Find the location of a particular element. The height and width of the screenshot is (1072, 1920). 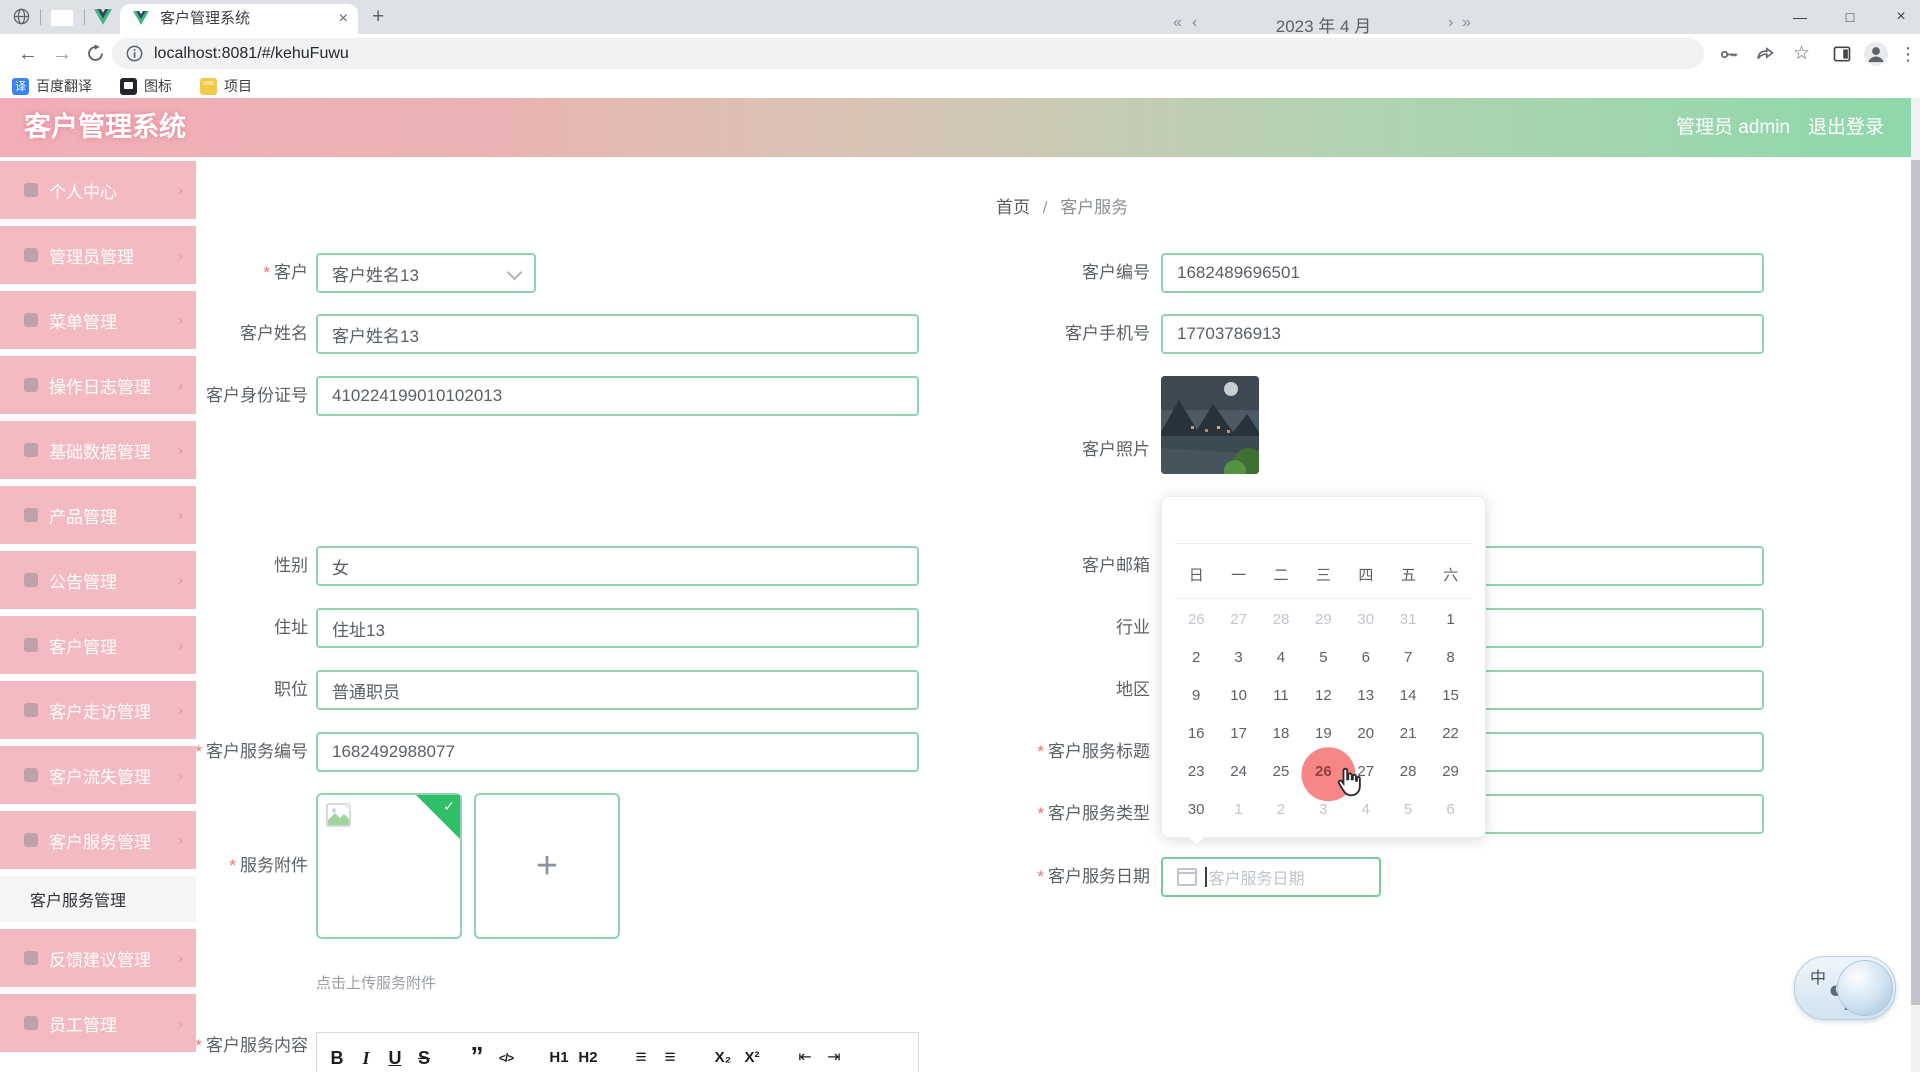

site-info-icon is located at coordinates (134, 56).